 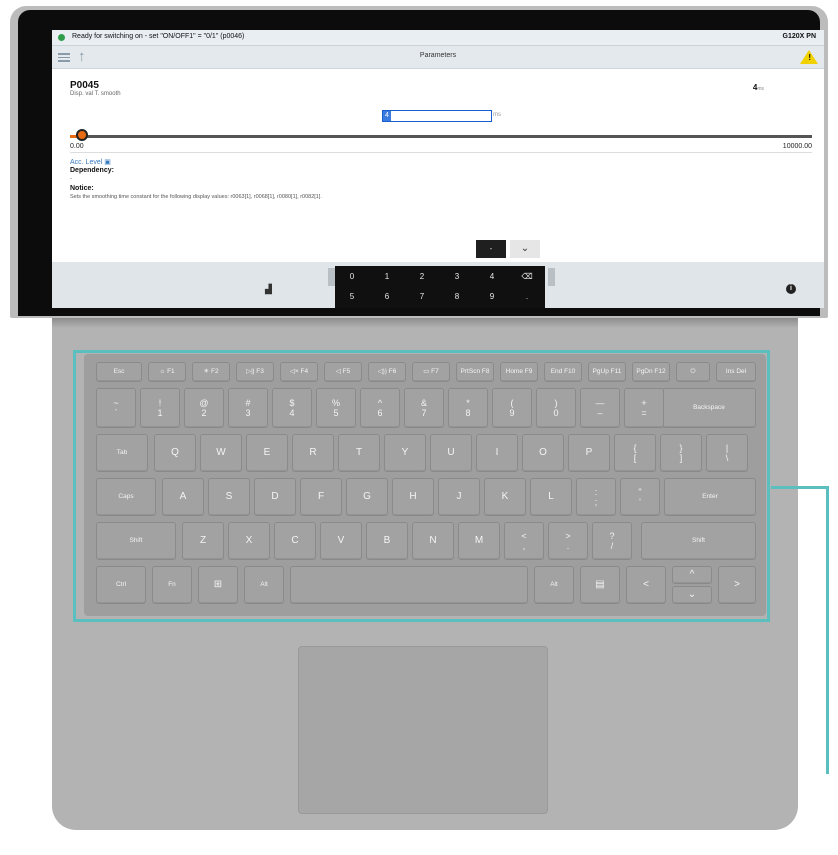 What do you see at coordinates (440, 287) in the screenshot?
I see `numeric-keypad: 0 1 2 3 4 ⌫ 5 6 7 8 9 .` at bounding box center [440, 287].